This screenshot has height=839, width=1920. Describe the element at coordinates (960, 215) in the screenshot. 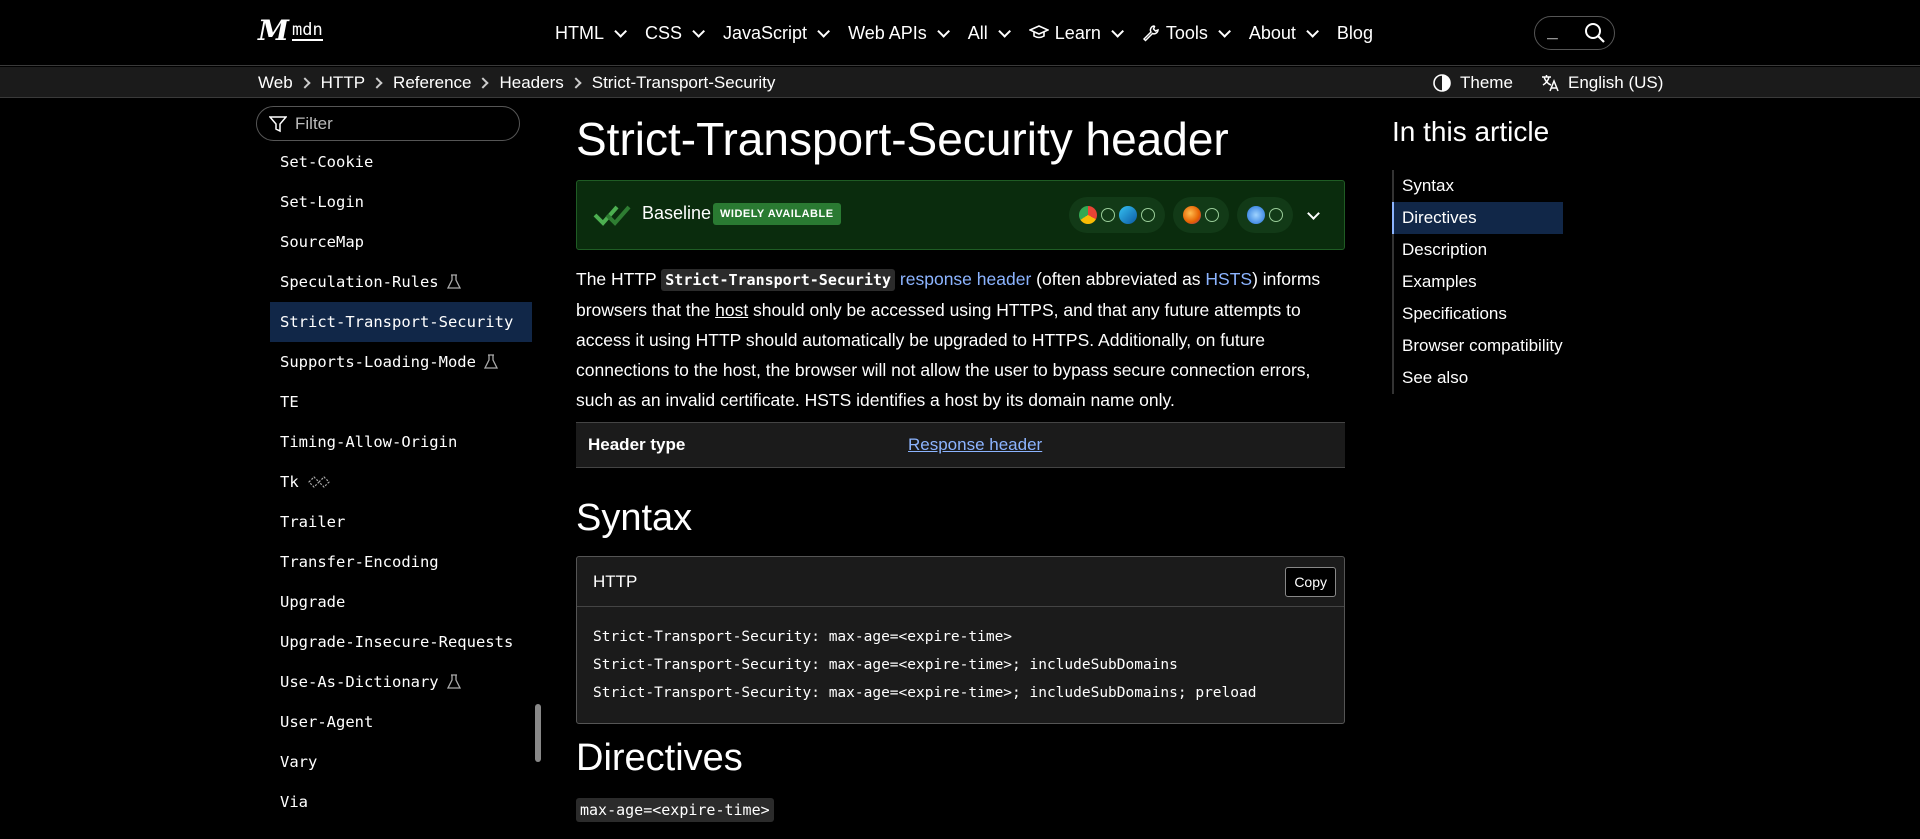

I see `baseline-banner: Baseline WIDELY AVAILABLE` at that location.